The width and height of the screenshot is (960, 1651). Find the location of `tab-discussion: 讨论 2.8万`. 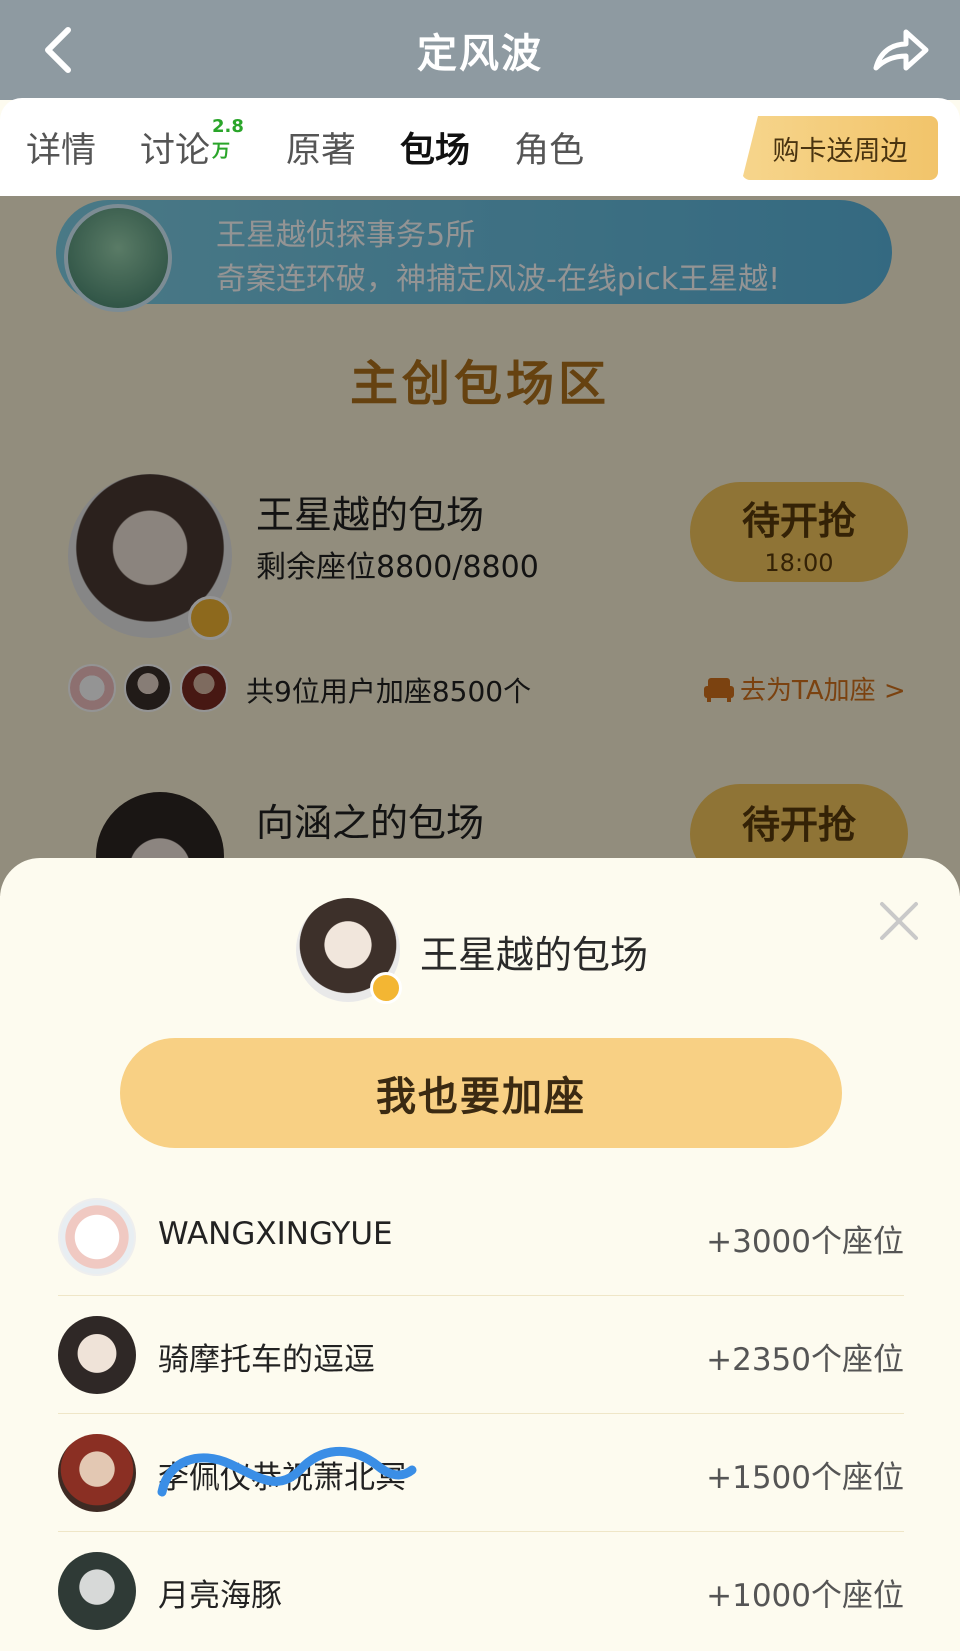

tab-discussion: 讨论 2.8万 is located at coordinates (192, 144).